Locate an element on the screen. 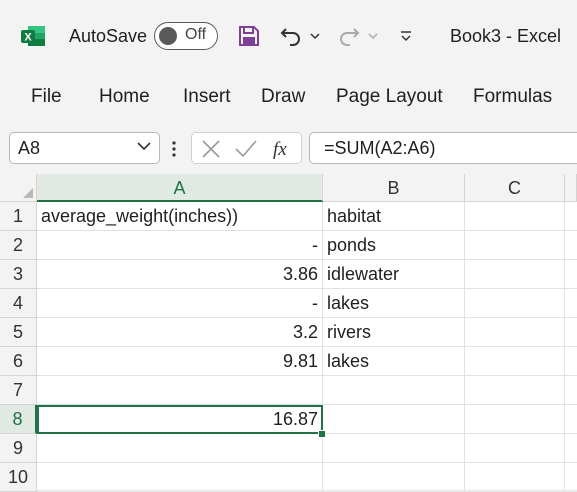 Image resolution: width=577 pixels, height=492 pixels. title-bar: X AutoSave Off Book3 - Excel is located at coordinates (288, 36).